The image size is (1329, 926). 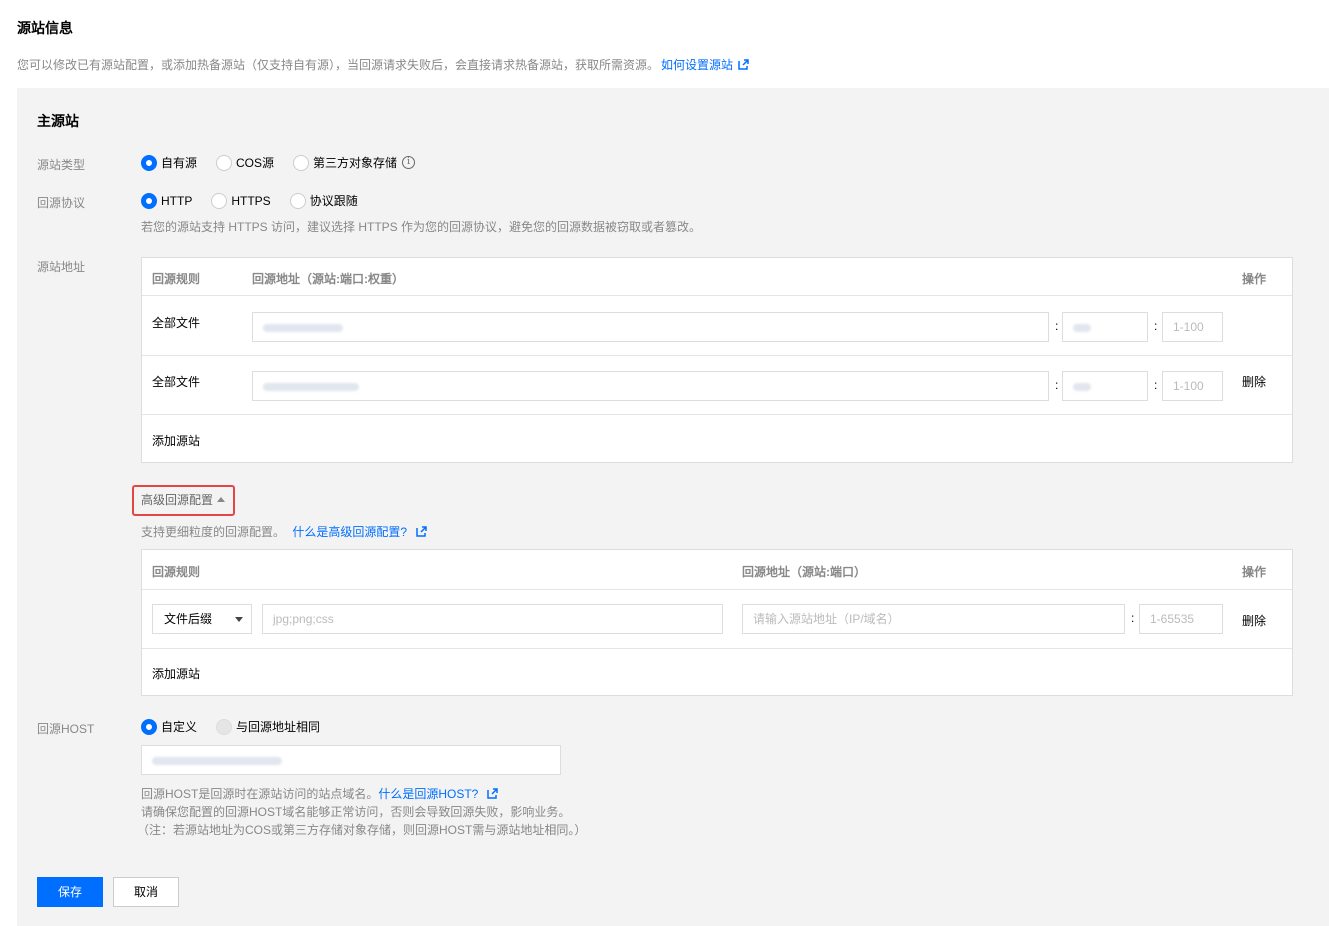 I want to click on cancel-button: 取消, so click(x=146, y=892).